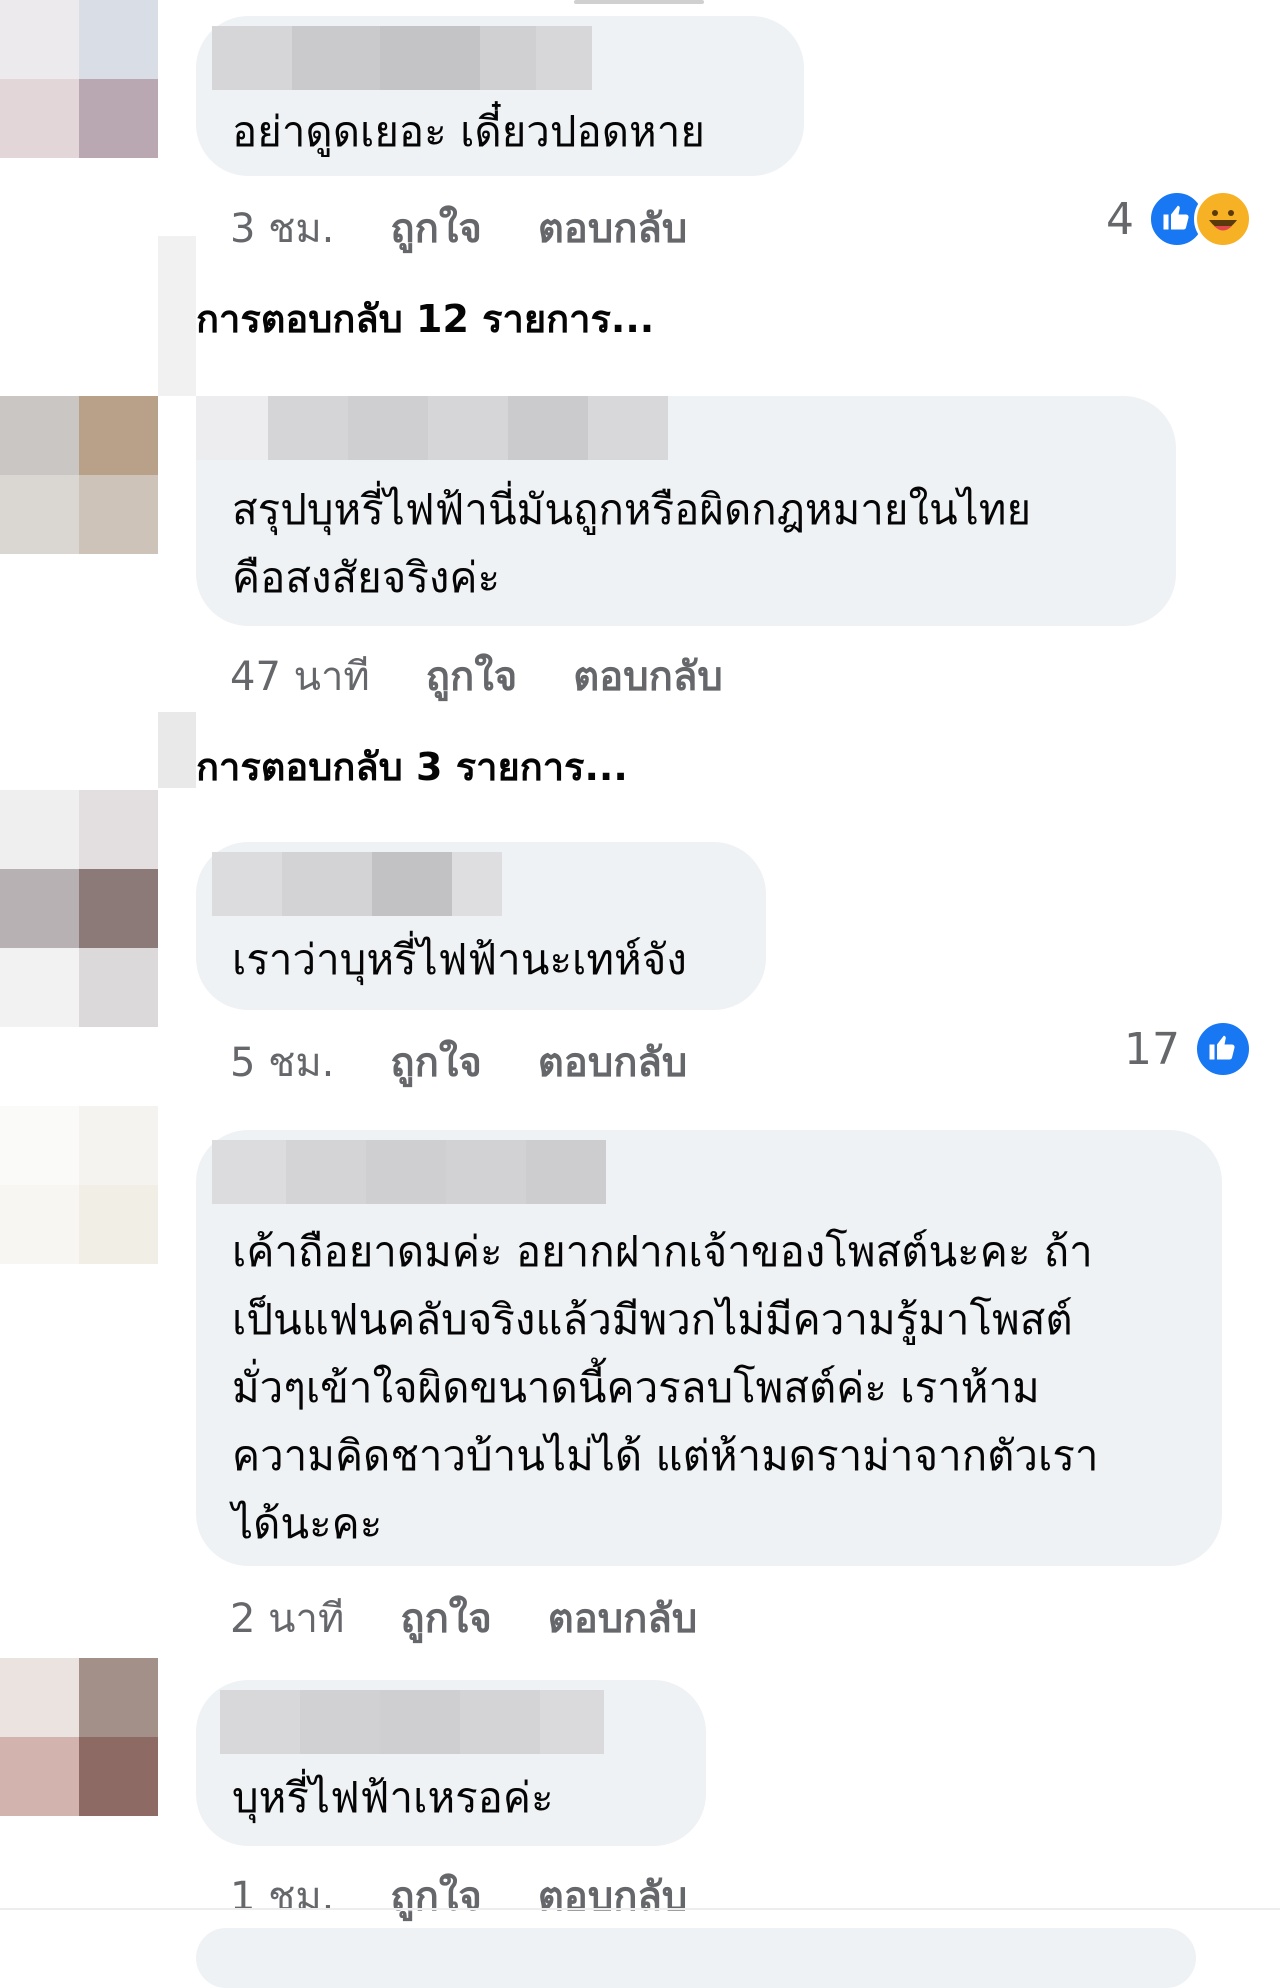 This screenshot has height=1988, width=1280. What do you see at coordinates (500, 96) in the screenshot?
I see `comment-bubble: อย่าดูดเยอะ เดี๋ยวปอดหาย` at bounding box center [500, 96].